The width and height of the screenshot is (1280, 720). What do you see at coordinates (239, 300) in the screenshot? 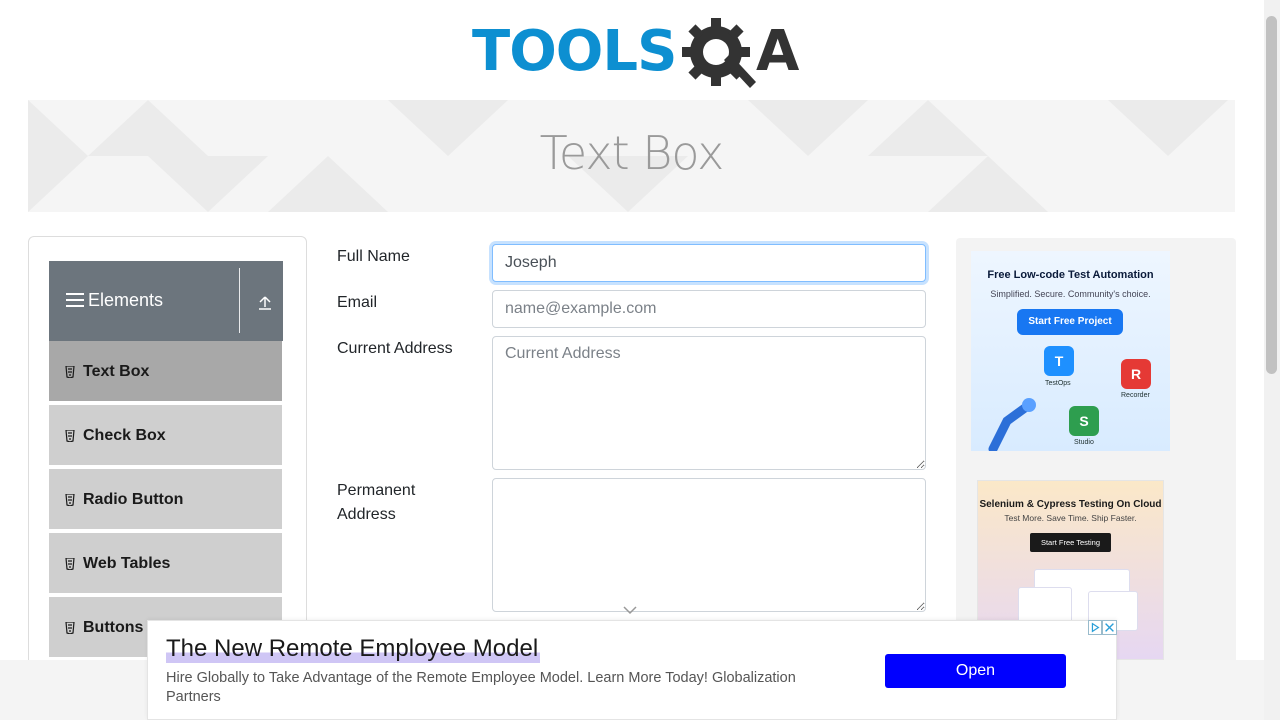
I see `header-divider` at bounding box center [239, 300].